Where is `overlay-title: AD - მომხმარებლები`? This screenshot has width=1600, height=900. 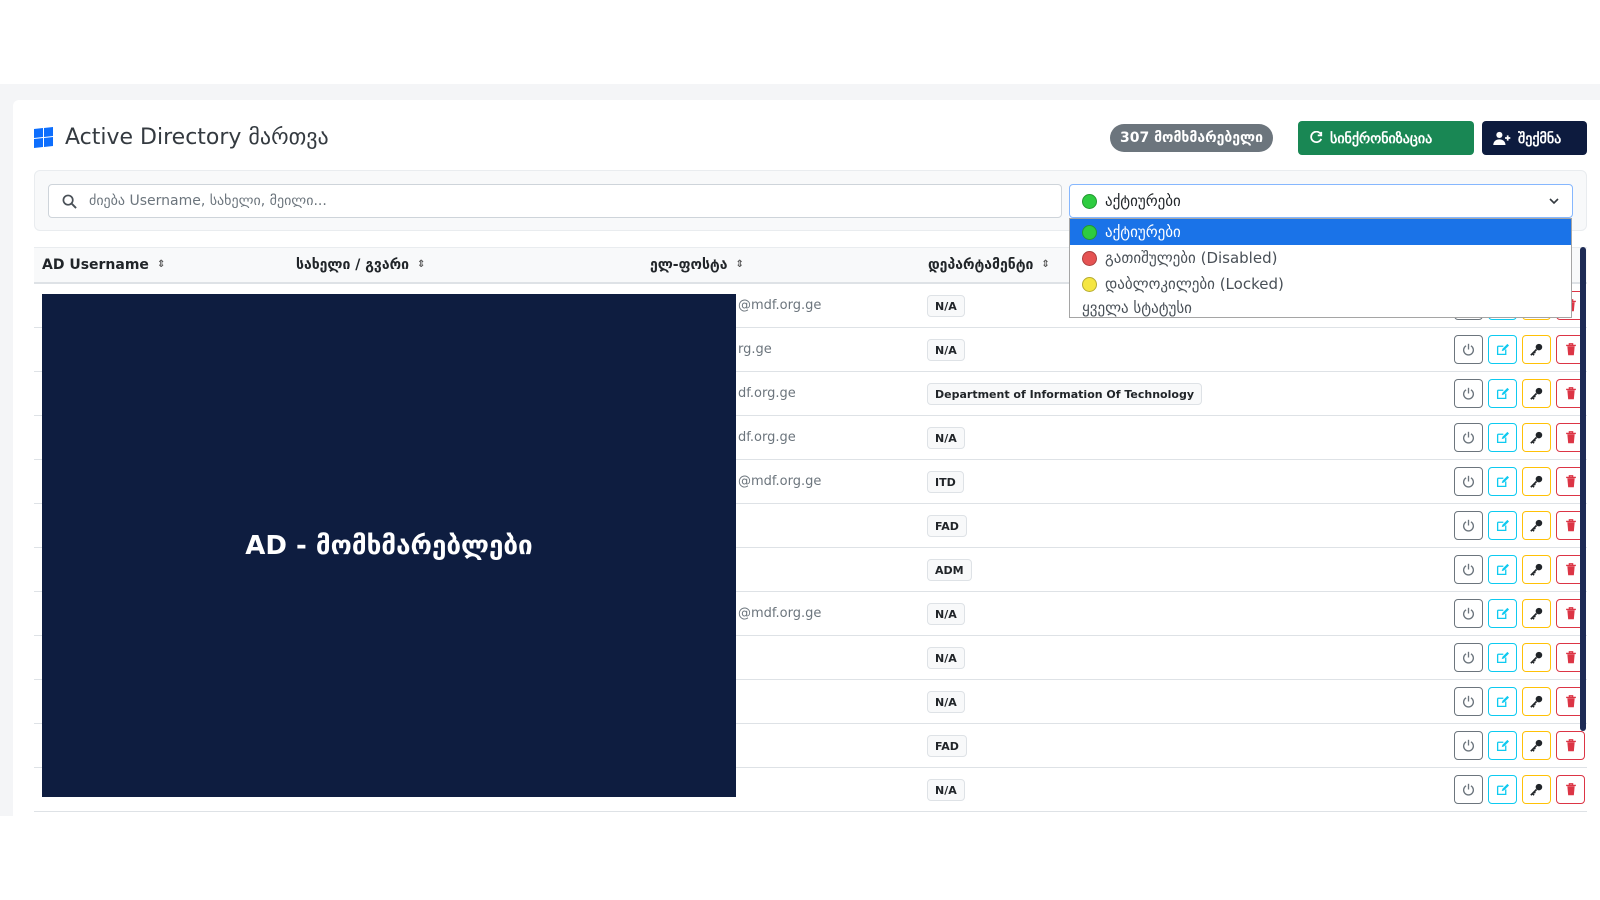
overlay-title: AD - მომხმარებლები is located at coordinates (389, 545).